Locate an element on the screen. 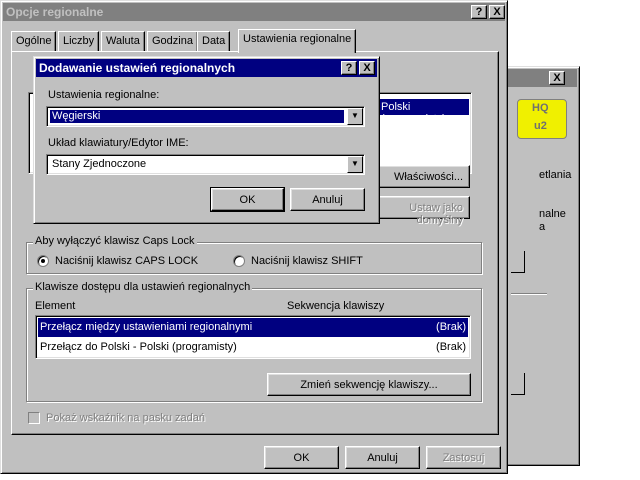 The image size is (640, 480). caps-lock-option-label: Naciśnij klawisz CAPS LOCK is located at coordinates (126, 261).